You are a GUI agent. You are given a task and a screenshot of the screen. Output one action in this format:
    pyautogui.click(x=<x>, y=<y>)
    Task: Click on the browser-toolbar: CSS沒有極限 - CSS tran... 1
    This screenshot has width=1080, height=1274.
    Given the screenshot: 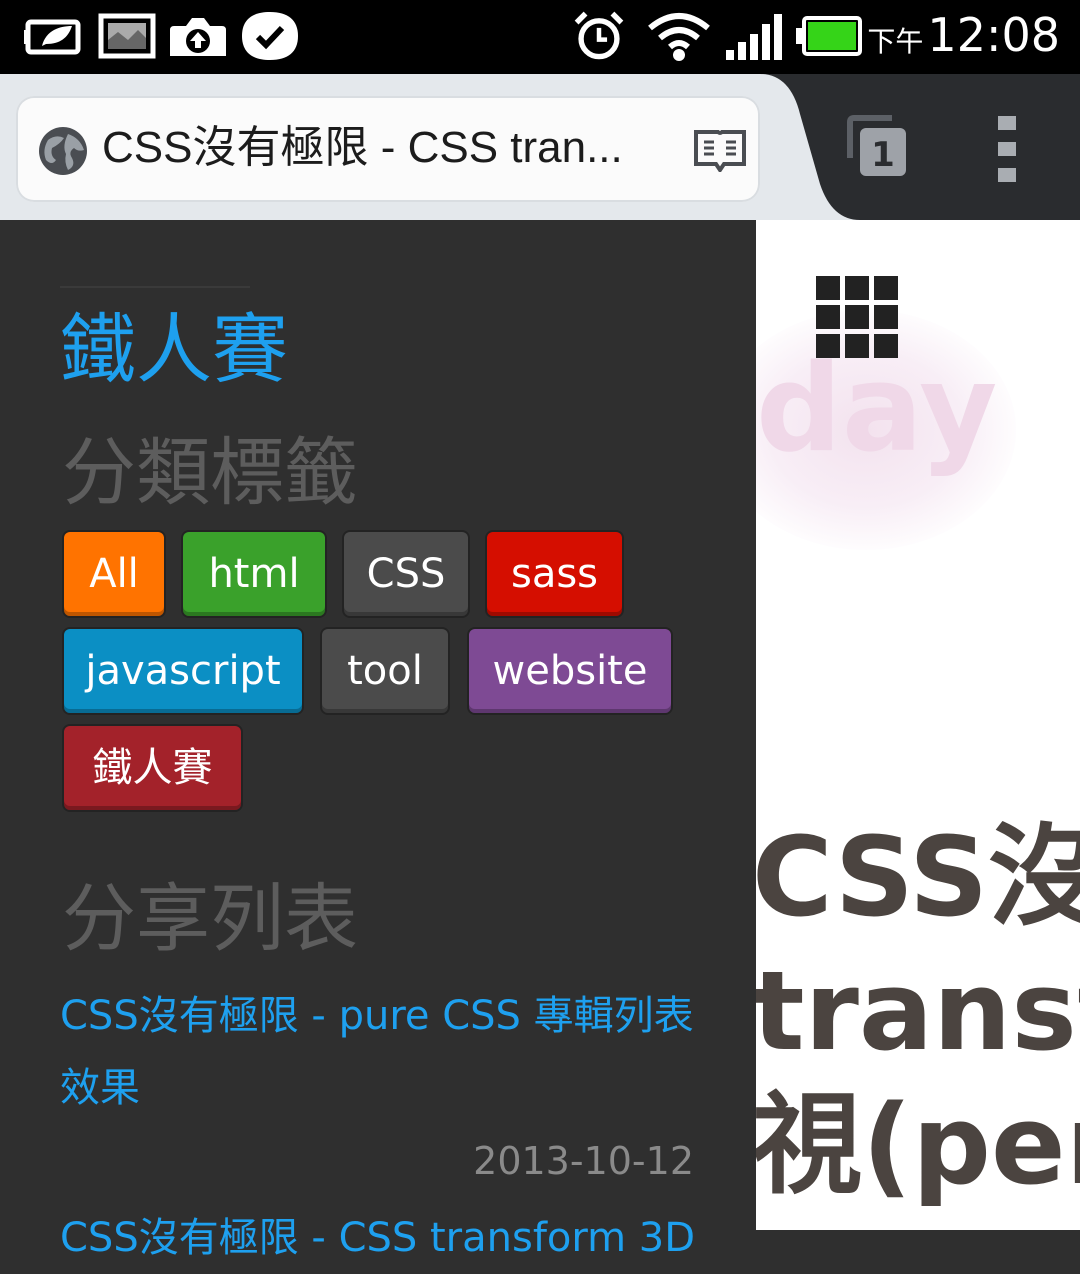 What is the action you would take?
    pyautogui.click(x=540, y=147)
    